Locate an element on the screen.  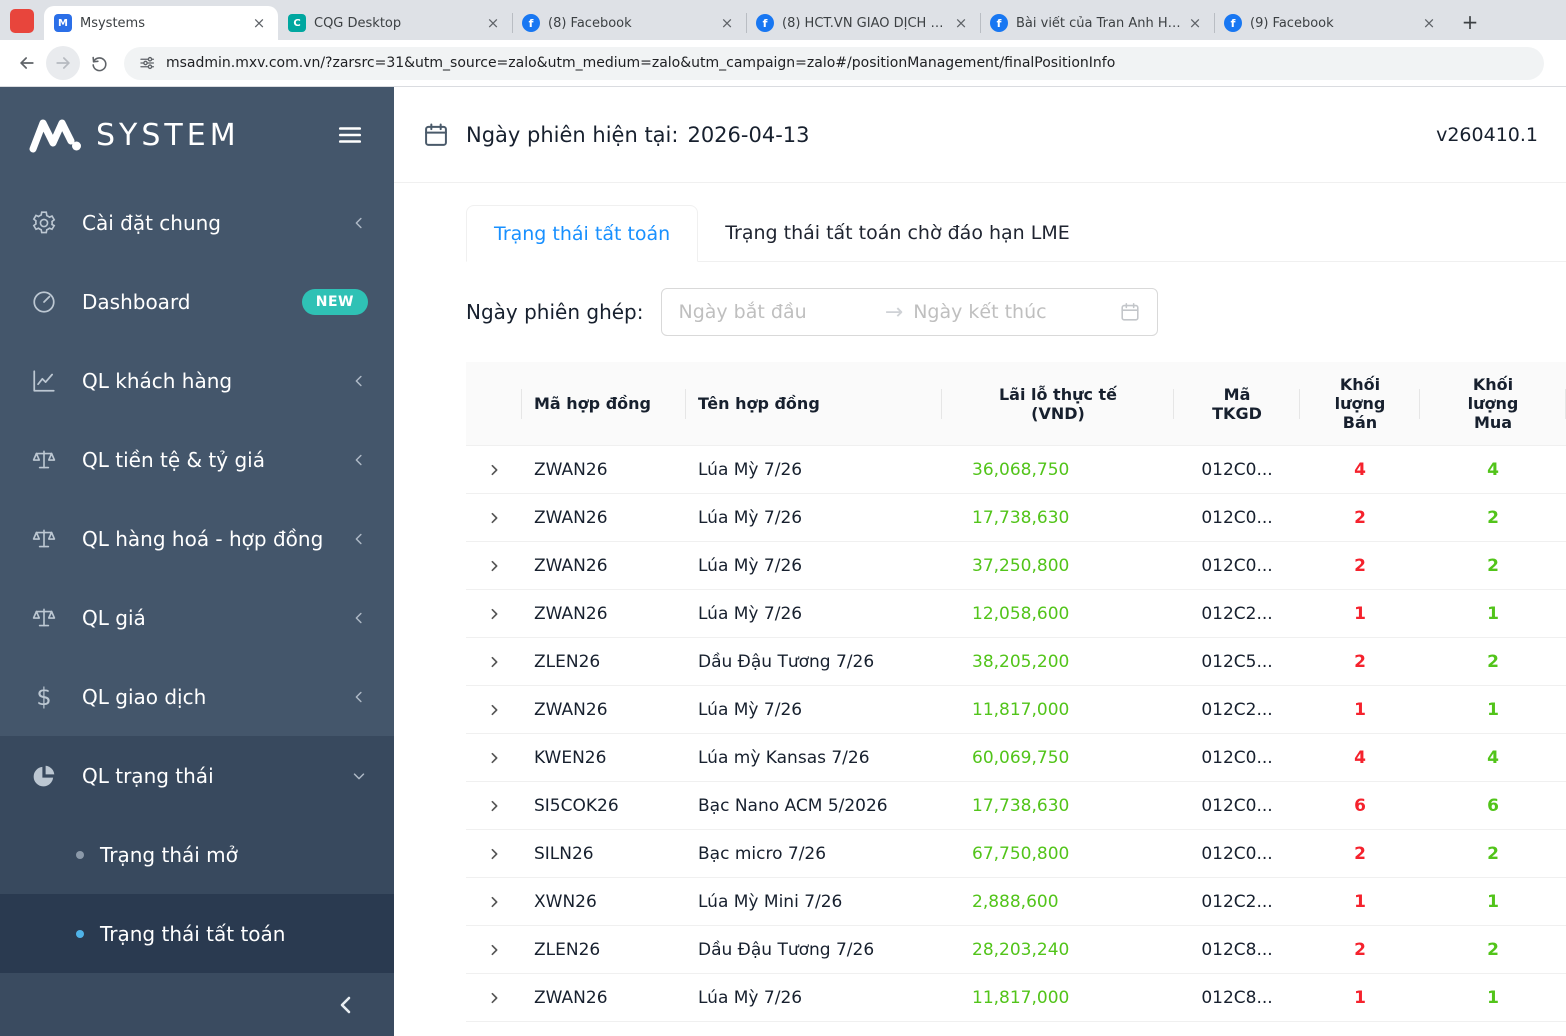
omnibox is located at coordinates (834, 63).